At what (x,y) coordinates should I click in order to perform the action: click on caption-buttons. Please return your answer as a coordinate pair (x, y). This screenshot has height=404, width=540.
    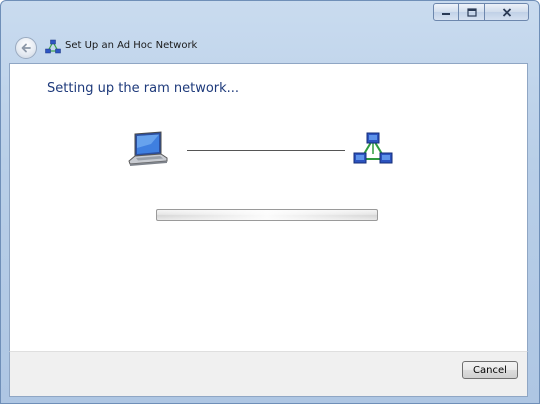
    Looking at the image, I should click on (481, 12).